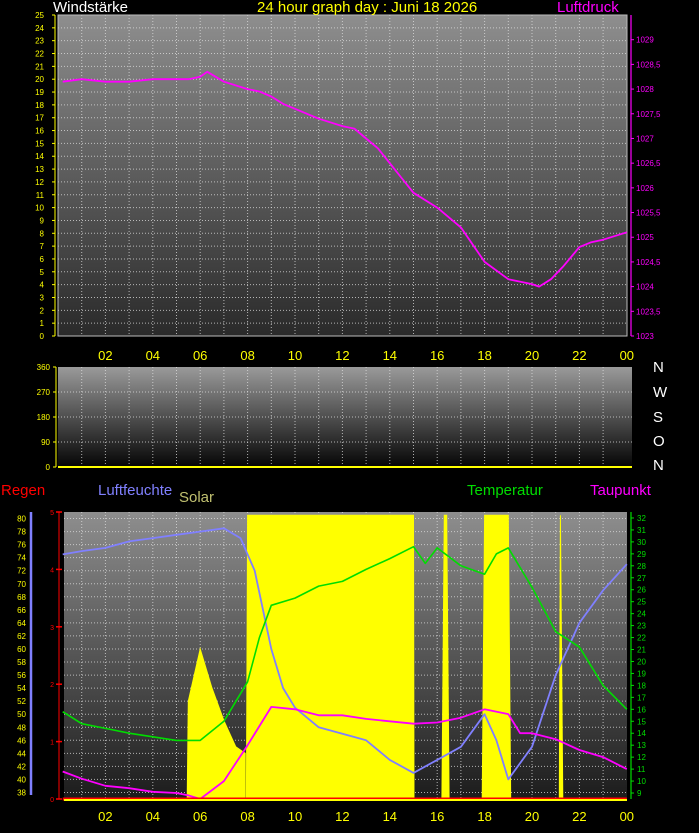  I want to click on bottom-x-tick-label: 08, so click(247, 816).